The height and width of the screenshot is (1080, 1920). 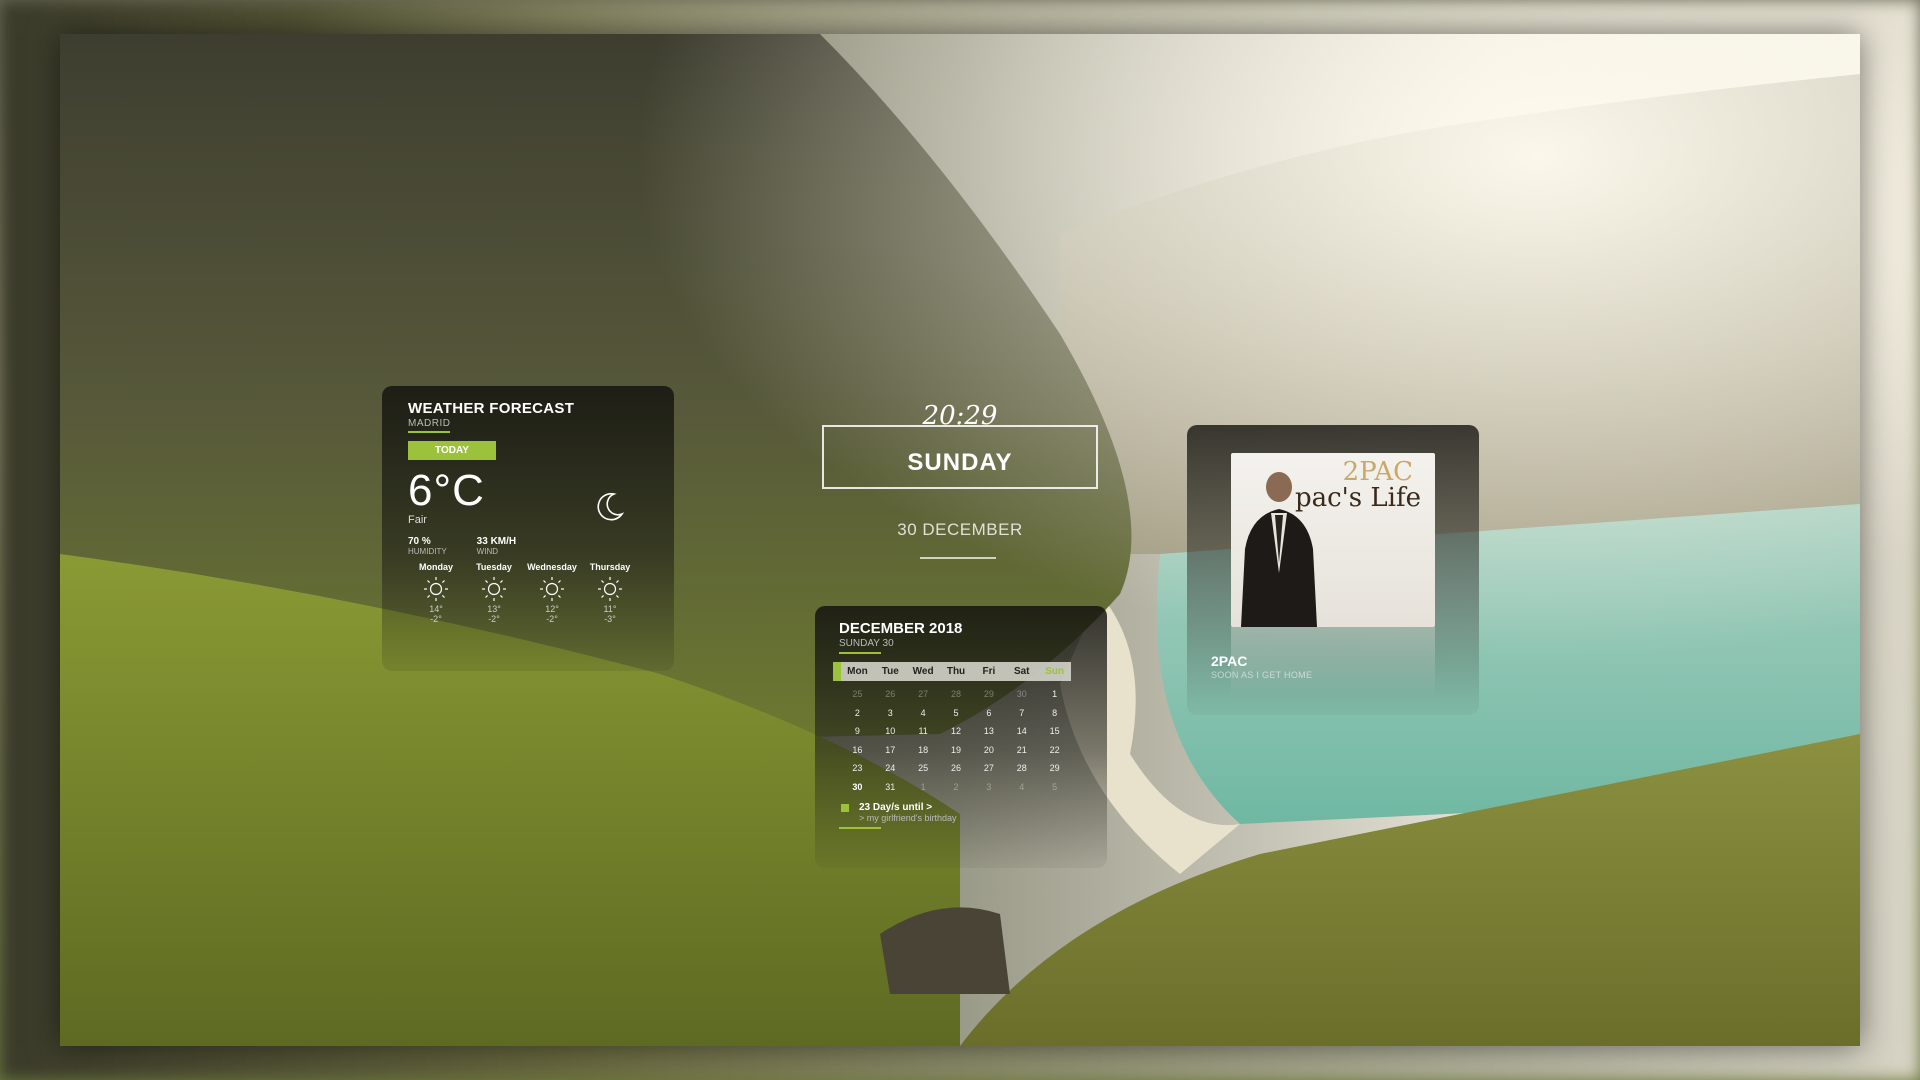 What do you see at coordinates (890, 671) in the screenshot?
I see `weekday-label: Tue` at bounding box center [890, 671].